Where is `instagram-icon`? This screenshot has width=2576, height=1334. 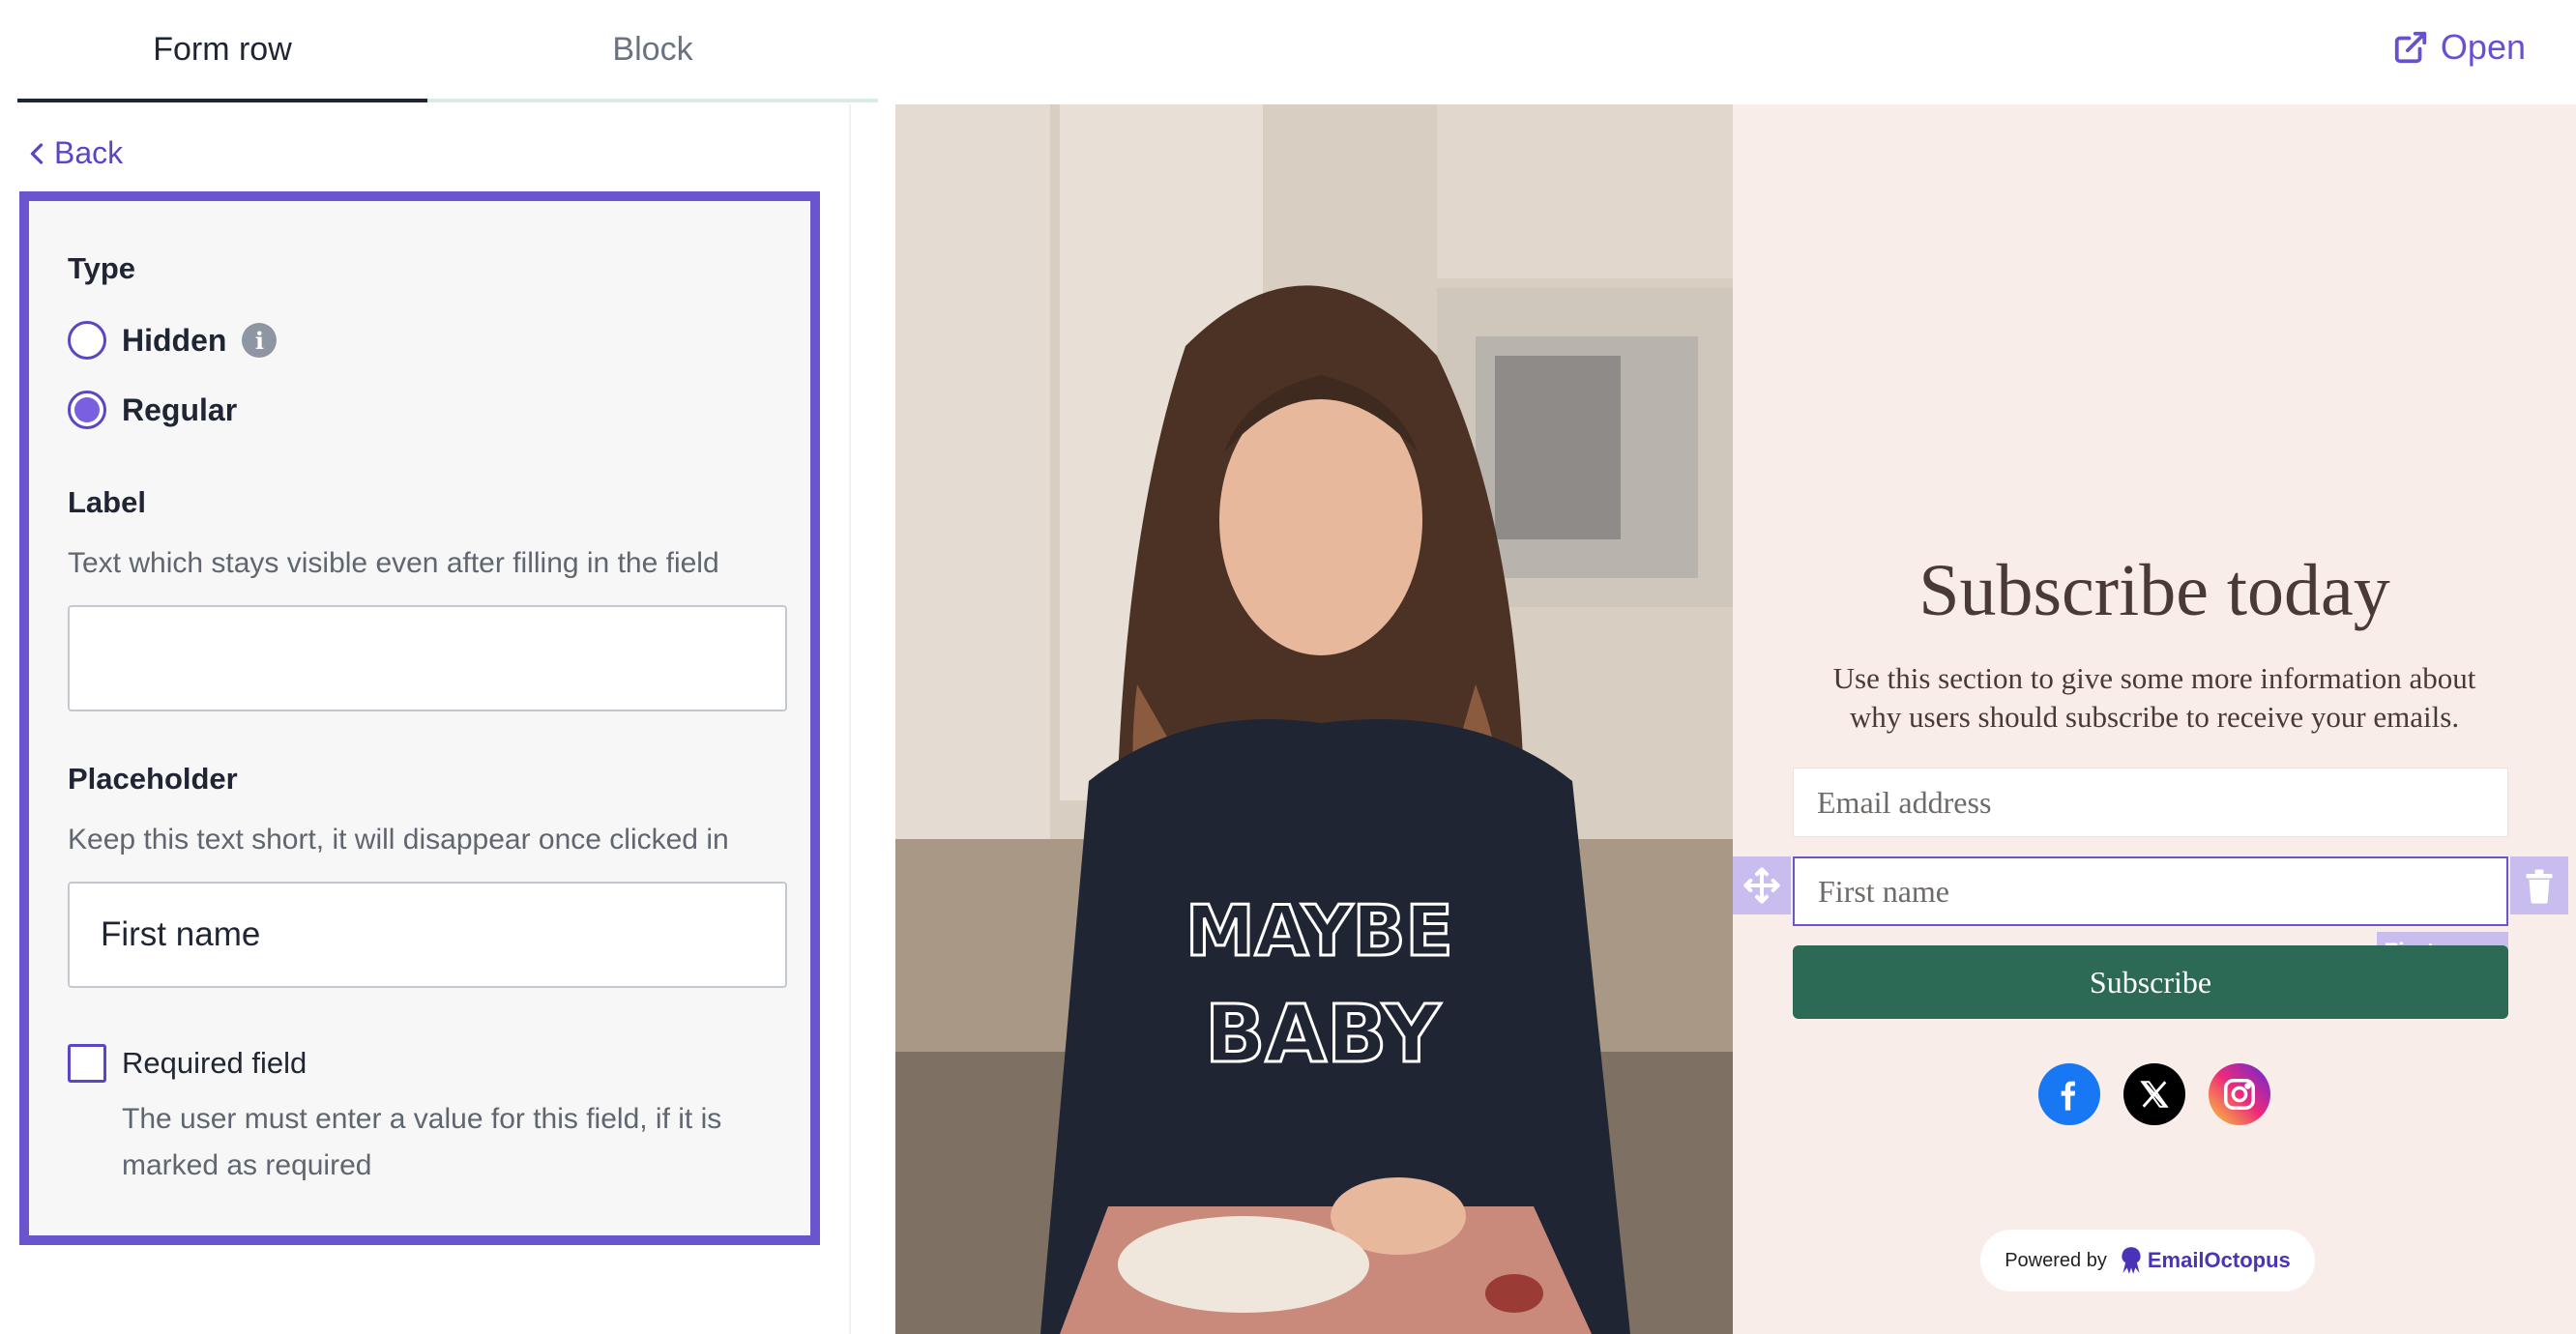 instagram-icon is located at coordinates (2239, 1094).